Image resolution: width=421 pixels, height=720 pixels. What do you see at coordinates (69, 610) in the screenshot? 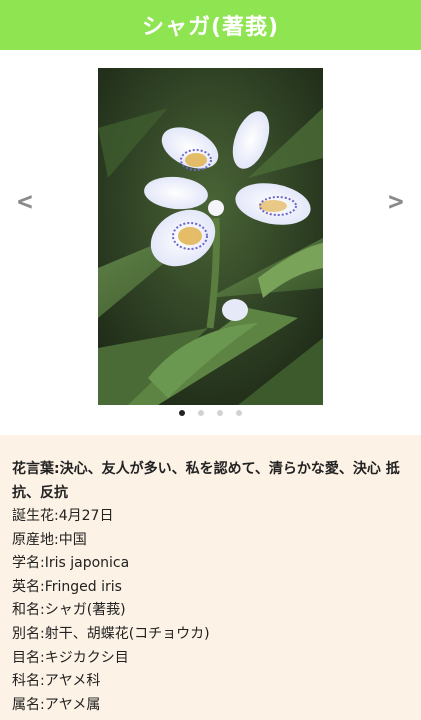
I see `japanese-name: 和名:シャガ(著莪)` at bounding box center [69, 610].